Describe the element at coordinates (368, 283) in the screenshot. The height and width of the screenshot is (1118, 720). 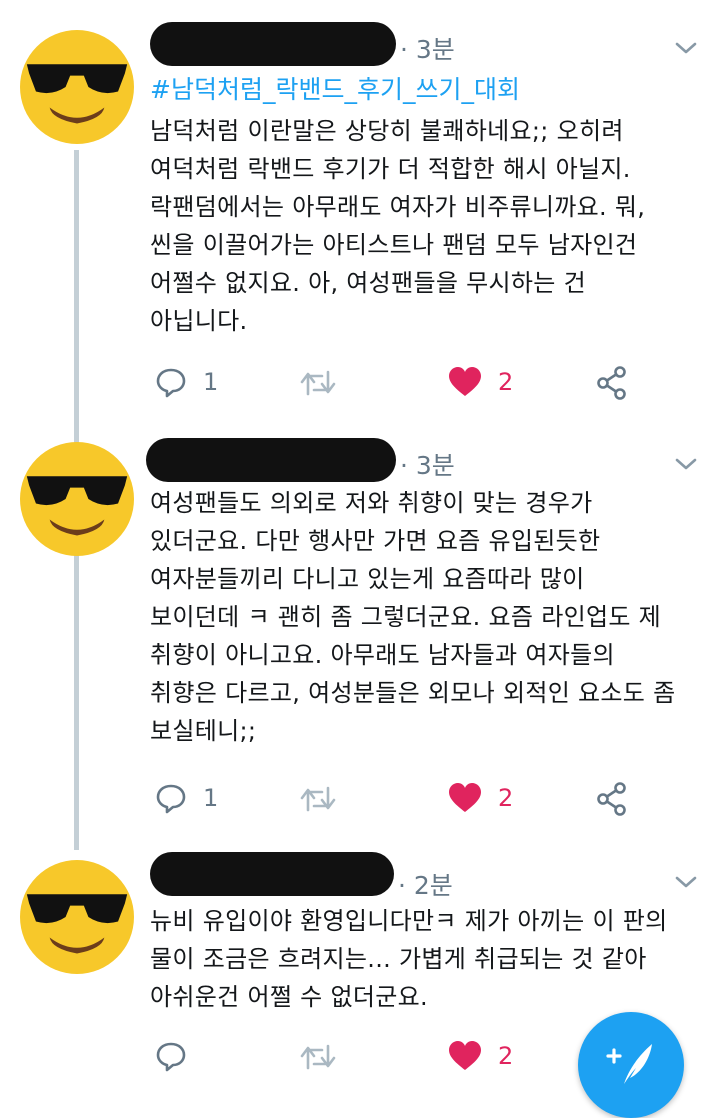
I see `tweet-text-line: 어쩔수 없지요. 아, 여성팬들을 무시하는 건` at that location.